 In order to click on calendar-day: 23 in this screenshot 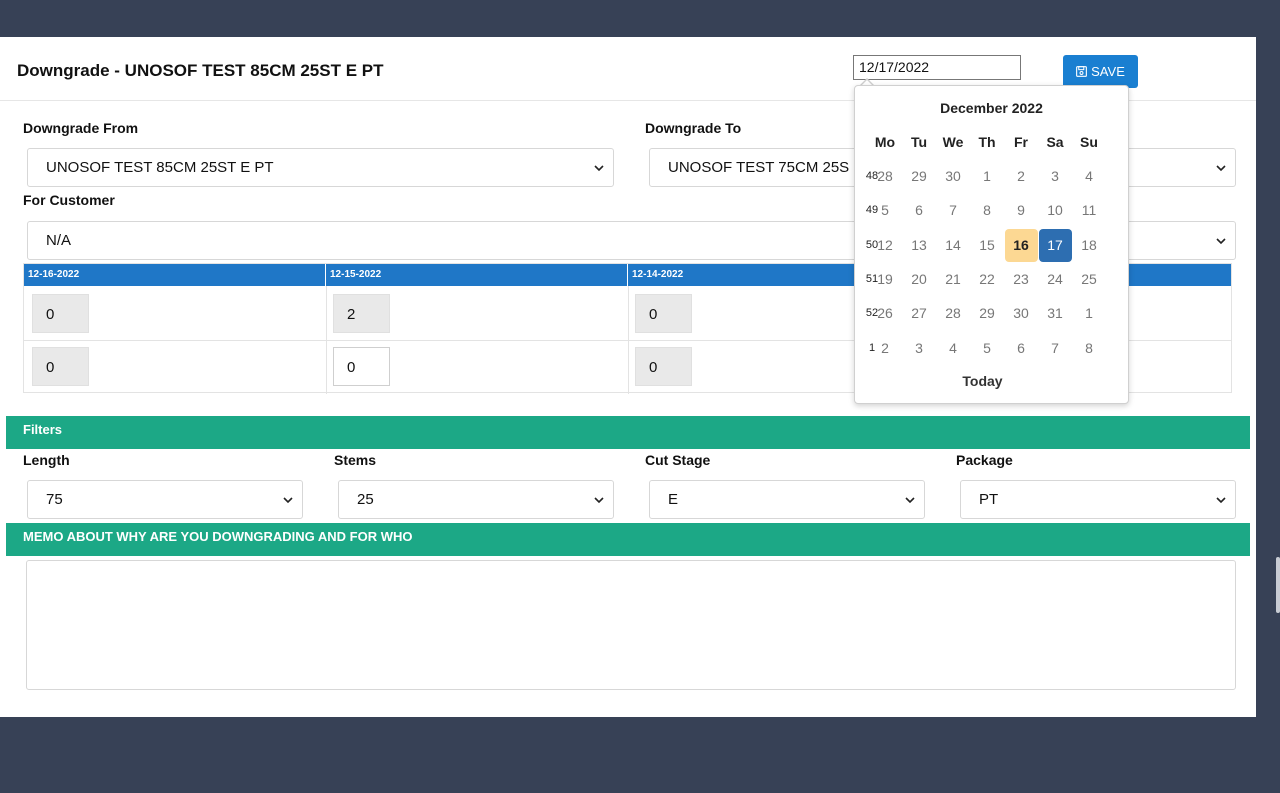, I will do `click(1021, 279)`.